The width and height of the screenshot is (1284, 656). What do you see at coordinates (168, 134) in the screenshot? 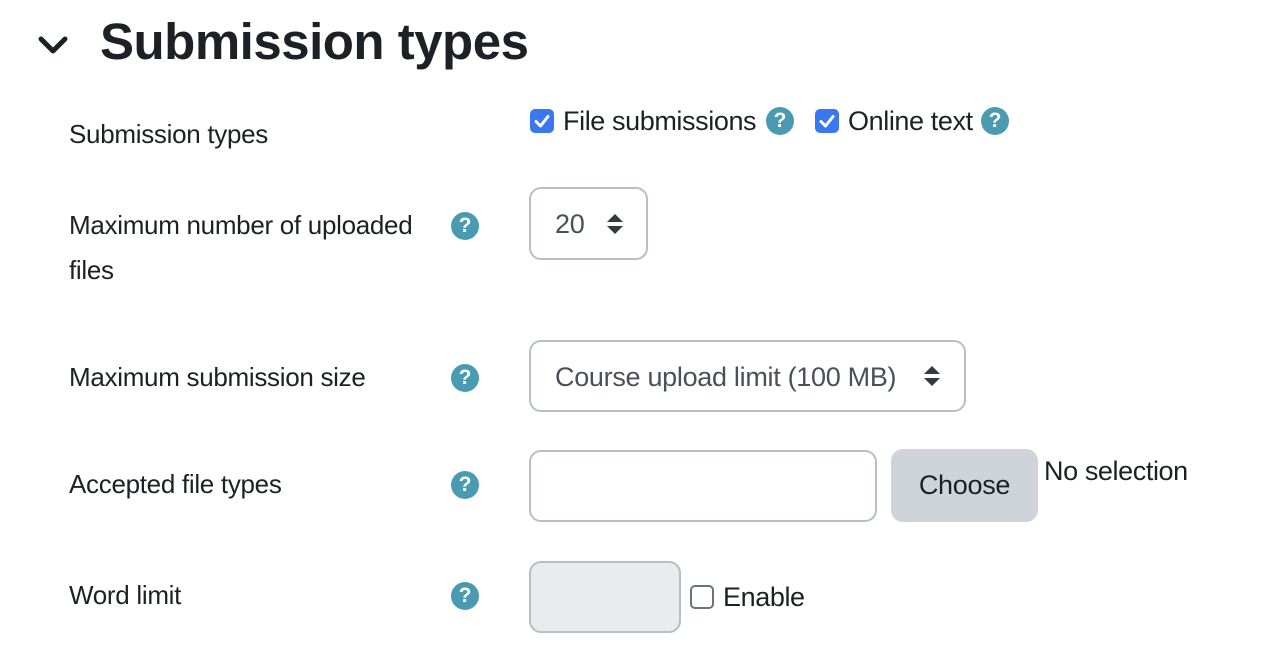
I see `submission-types-label: Submission types` at bounding box center [168, 134].